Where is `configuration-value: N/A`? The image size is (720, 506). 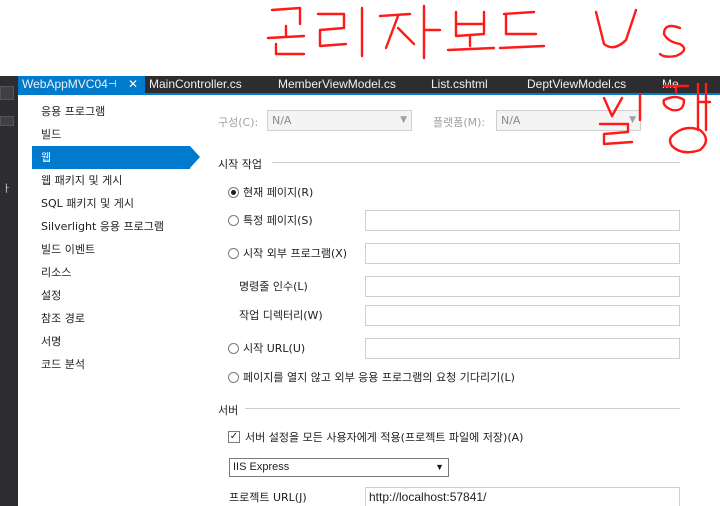
configuration-value: N/A is located at coordinates (282, 120).